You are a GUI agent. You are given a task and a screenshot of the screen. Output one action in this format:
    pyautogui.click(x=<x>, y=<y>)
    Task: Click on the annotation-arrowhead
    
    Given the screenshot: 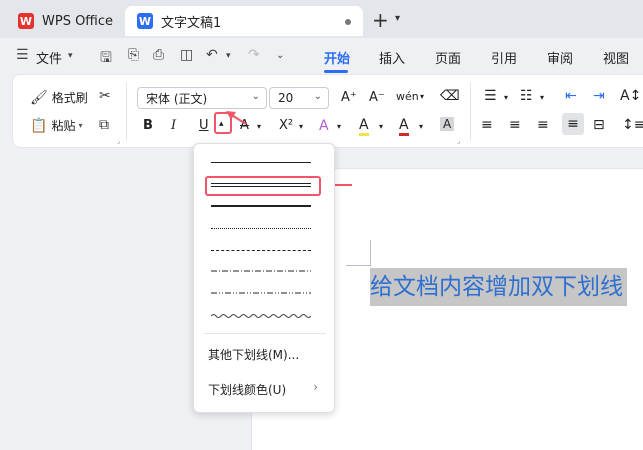 What is the action you would take?
    pyautogui.click(x=231, y=115)
    